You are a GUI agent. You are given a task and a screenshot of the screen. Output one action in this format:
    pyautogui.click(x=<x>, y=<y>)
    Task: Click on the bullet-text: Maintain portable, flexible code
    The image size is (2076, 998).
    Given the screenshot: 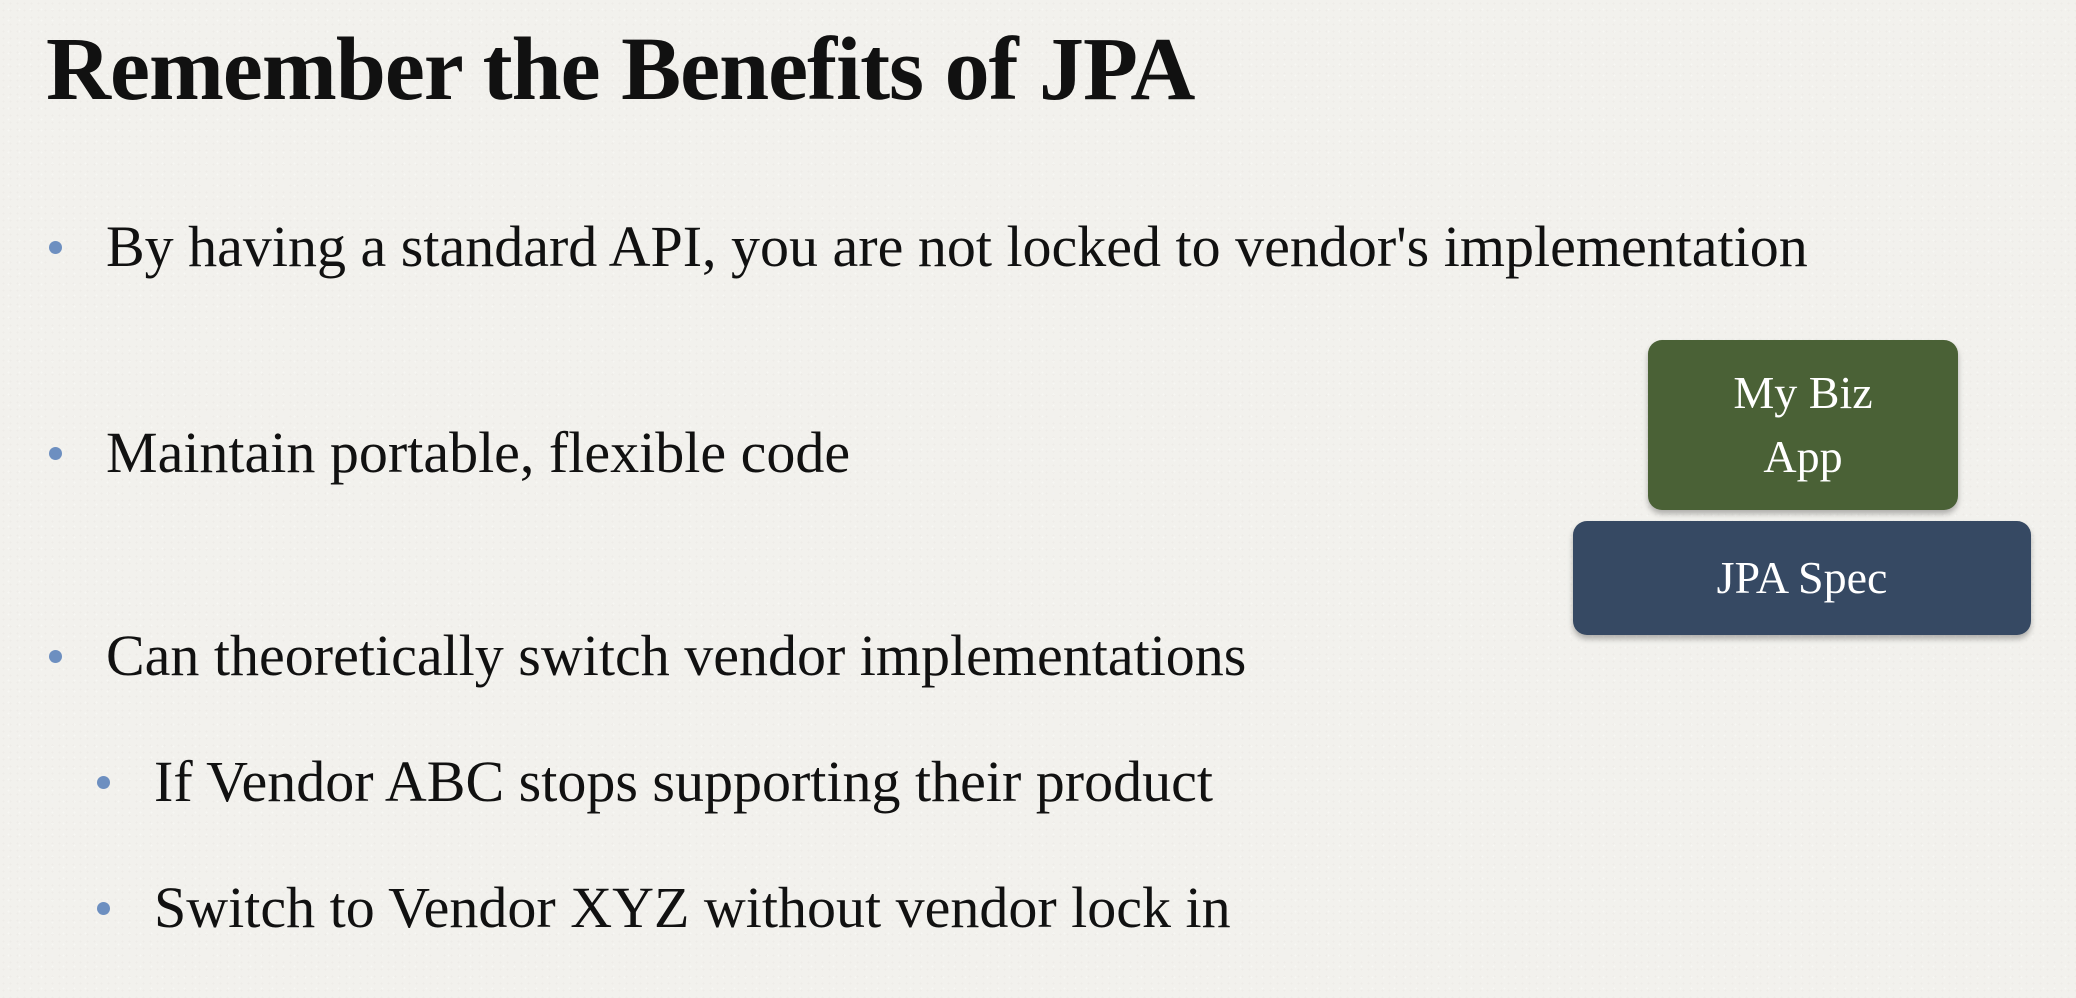 What is the action you would take?
    pyautogui.click(x=478, y=452)
    